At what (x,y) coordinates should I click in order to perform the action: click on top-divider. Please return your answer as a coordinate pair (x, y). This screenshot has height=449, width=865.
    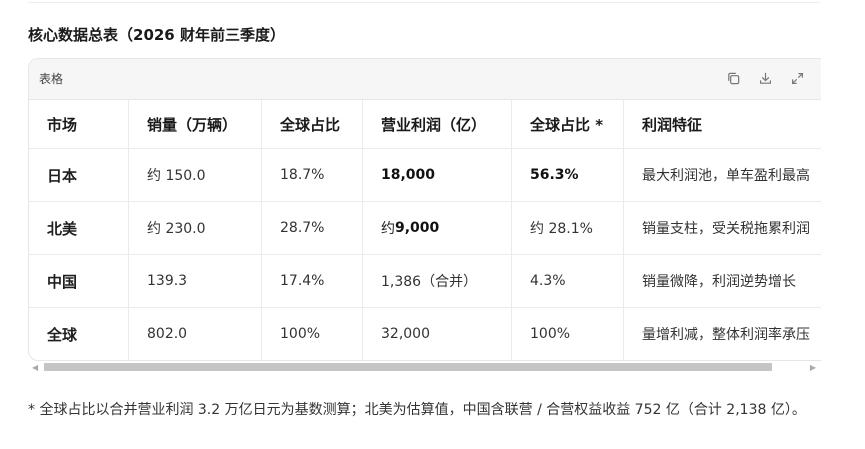
    Looking at the image, I should click on (424, 2).